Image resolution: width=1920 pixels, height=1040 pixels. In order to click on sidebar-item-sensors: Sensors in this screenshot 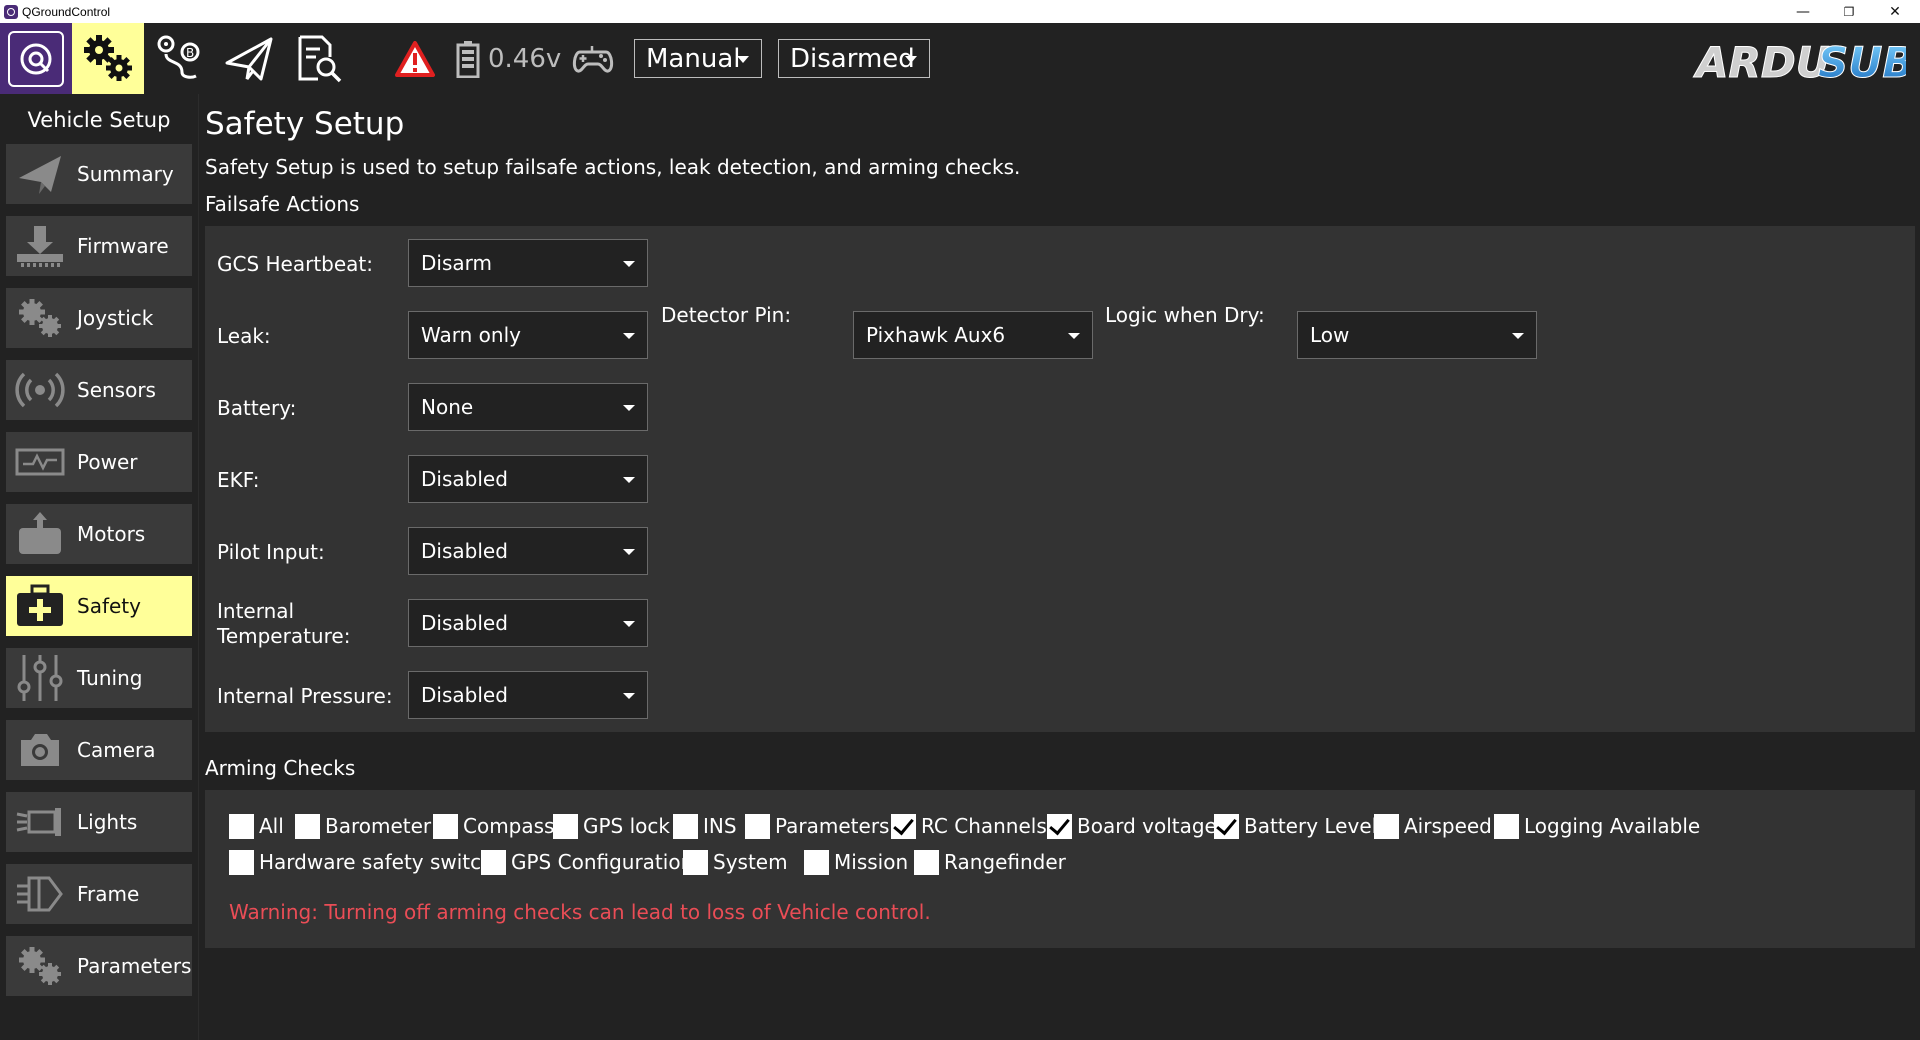, I will do `click(99, 390)`.